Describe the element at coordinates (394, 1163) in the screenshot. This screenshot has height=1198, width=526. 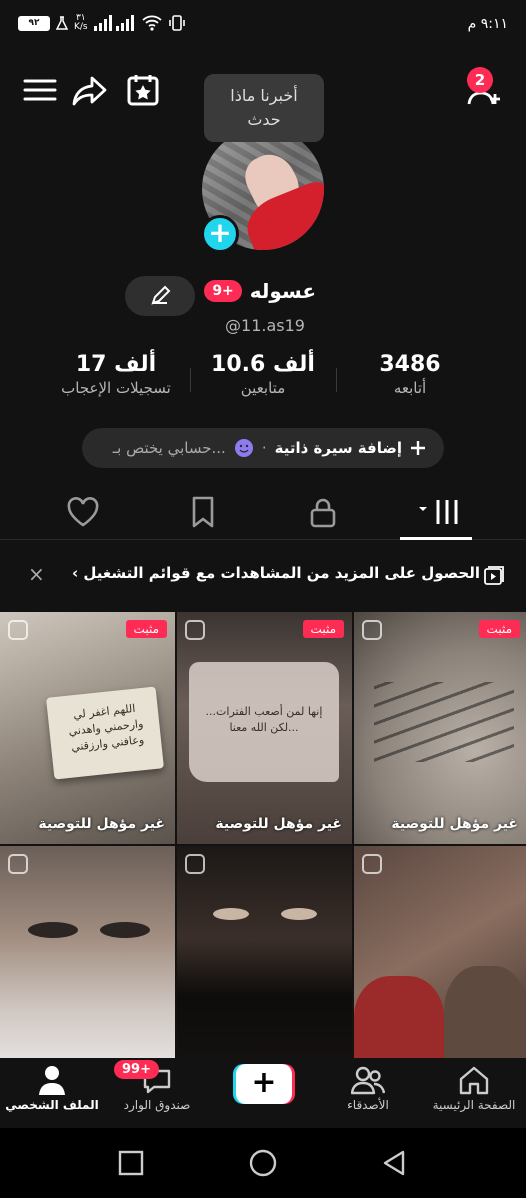
I see `back-icon` at that location.